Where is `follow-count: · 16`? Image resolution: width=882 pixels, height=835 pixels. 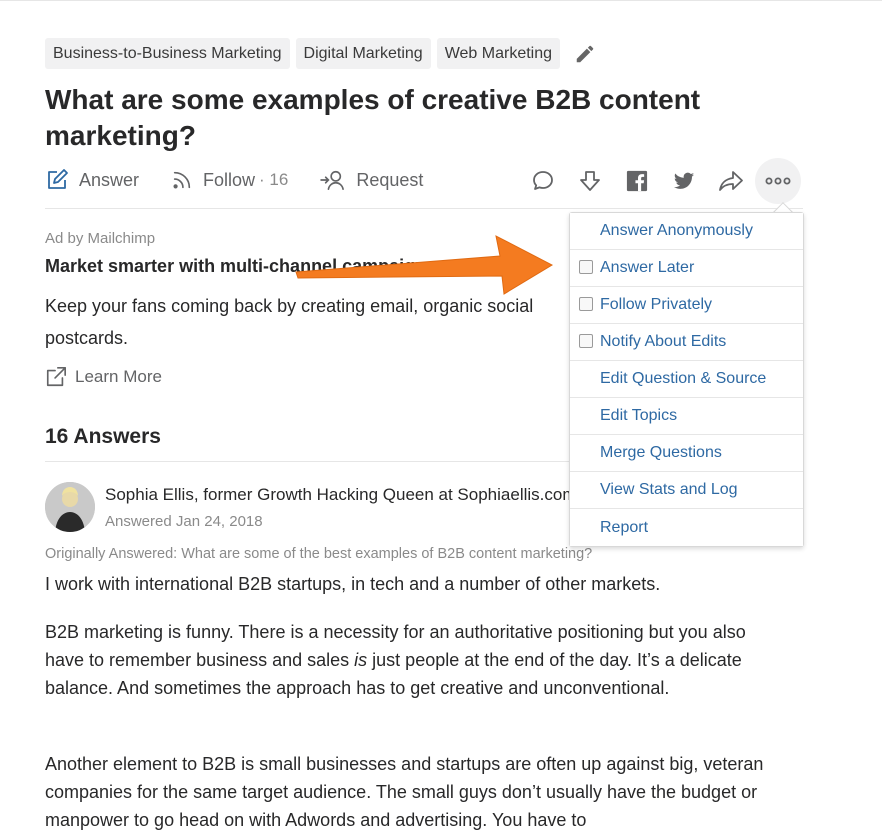 follow-count: · 16 is located at coordinates (274, 179).